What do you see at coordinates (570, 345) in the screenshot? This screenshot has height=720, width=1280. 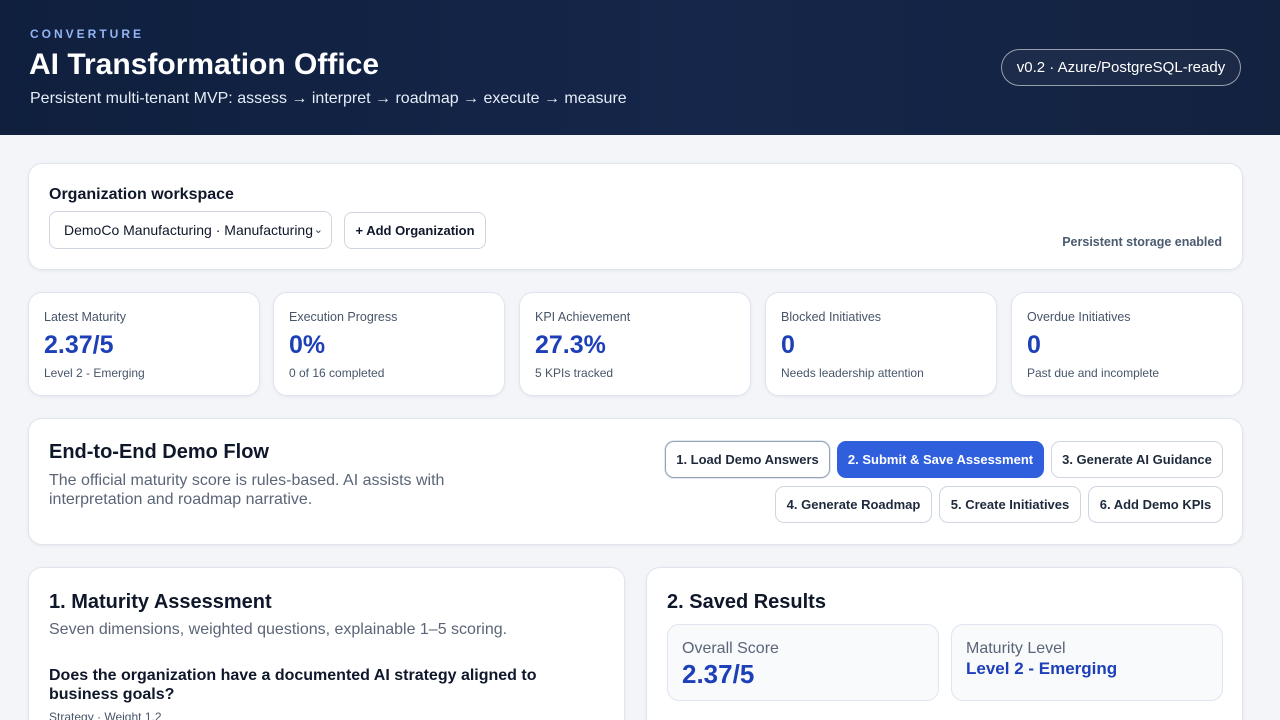 I see `stat-value: 27.3%` at bounding box center [570, 345].